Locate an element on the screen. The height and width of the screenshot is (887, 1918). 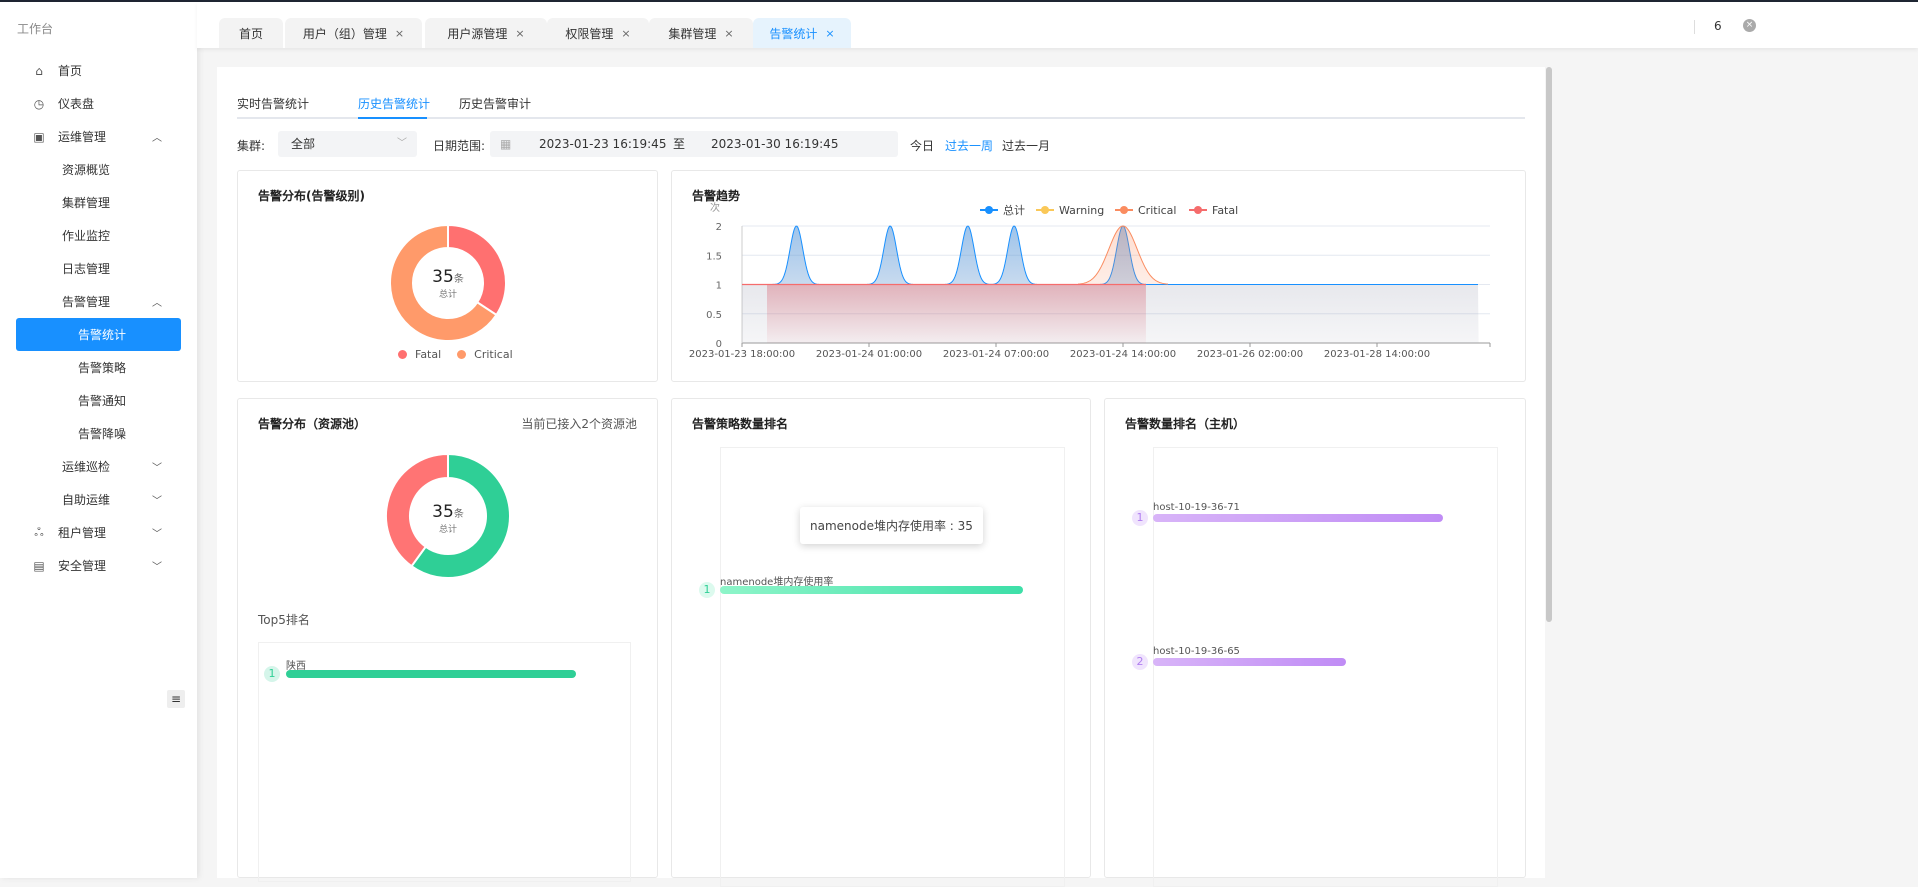
cluster-label: 集群: is located at coordinates (251, 146).